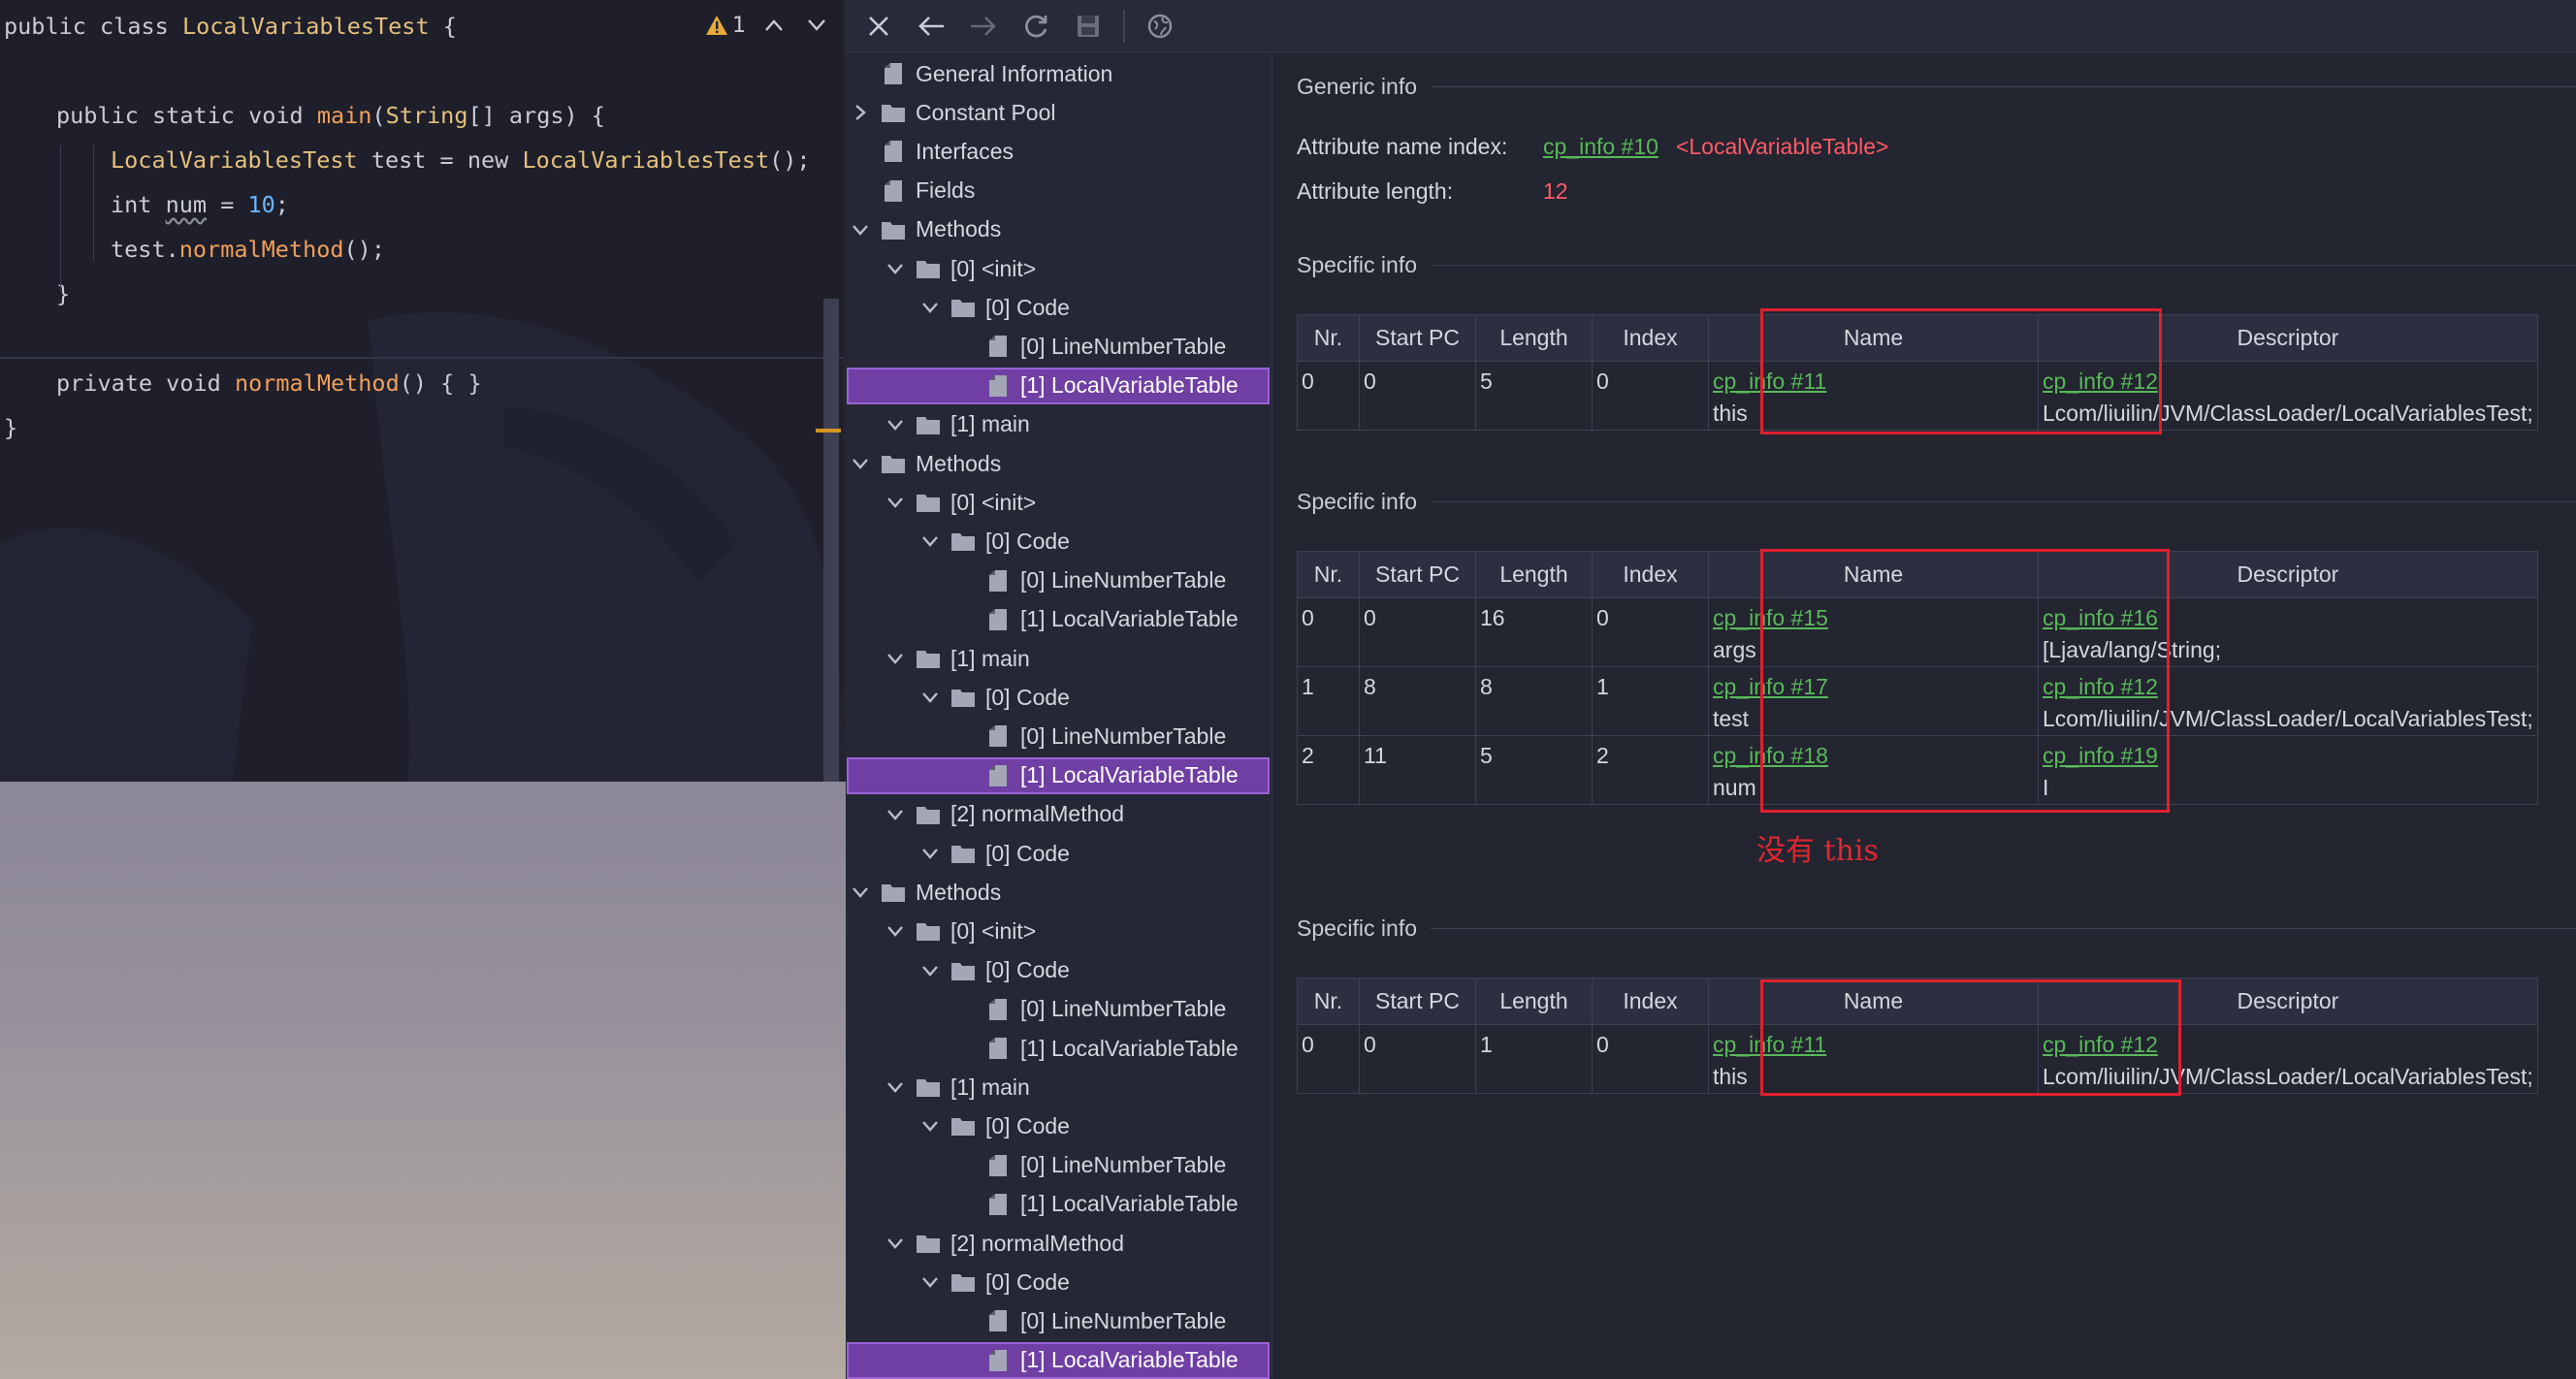 This screenshot has width=2576, height=1379. I want to click on file-icon, so click(893, 151).